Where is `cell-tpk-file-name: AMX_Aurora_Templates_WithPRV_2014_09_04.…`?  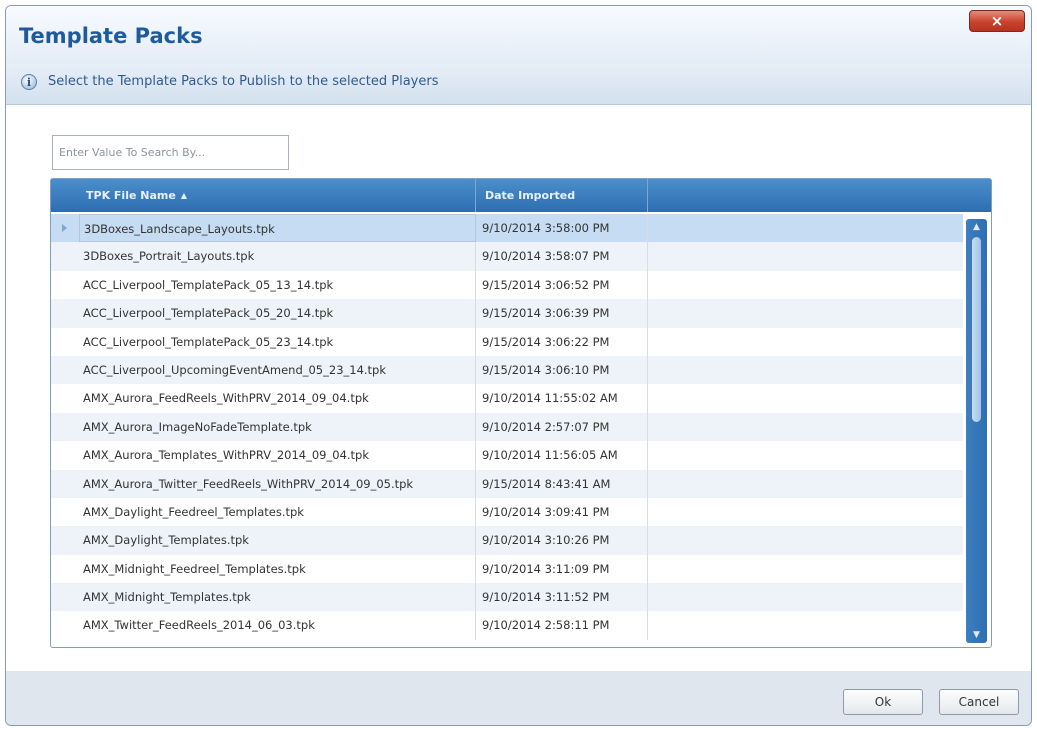
cell-tpk-file-name: AMX_Aurora_Templates_WithPRV_2014_09_04.… is located at coordinates (277, 455).